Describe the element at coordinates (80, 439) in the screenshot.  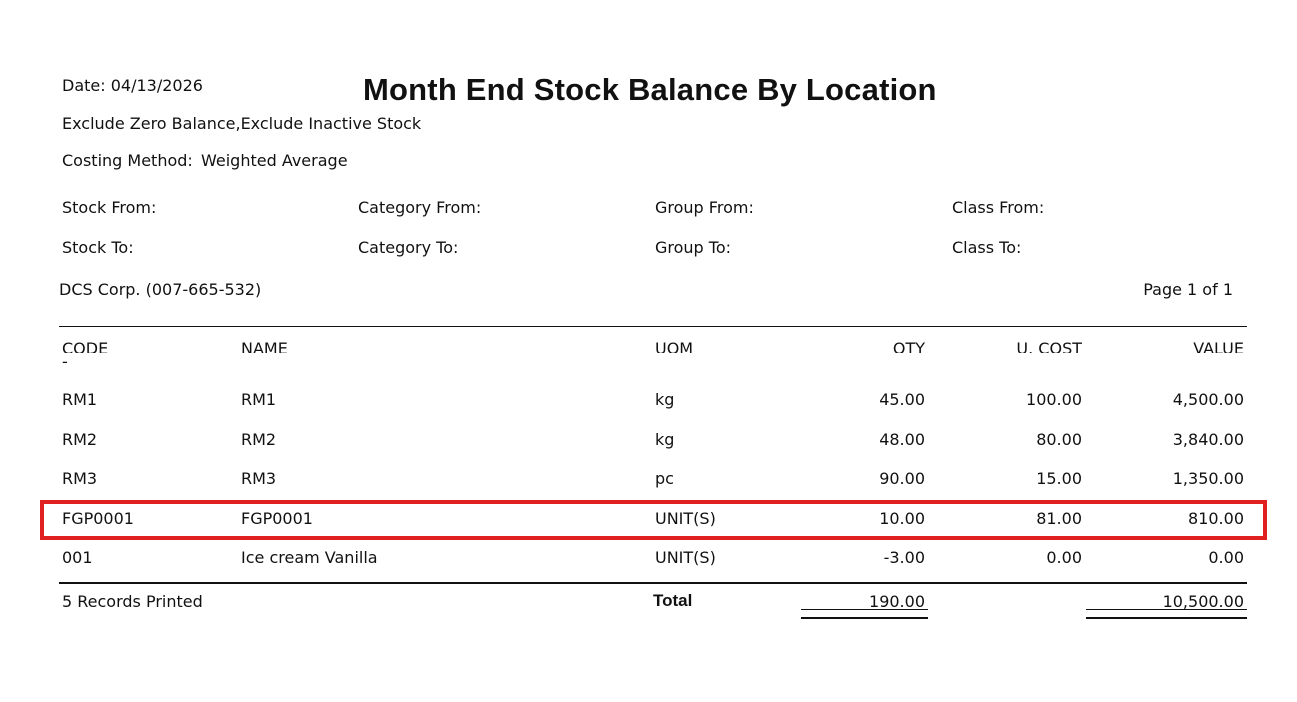
I see `cell-code: RM2` at that location.